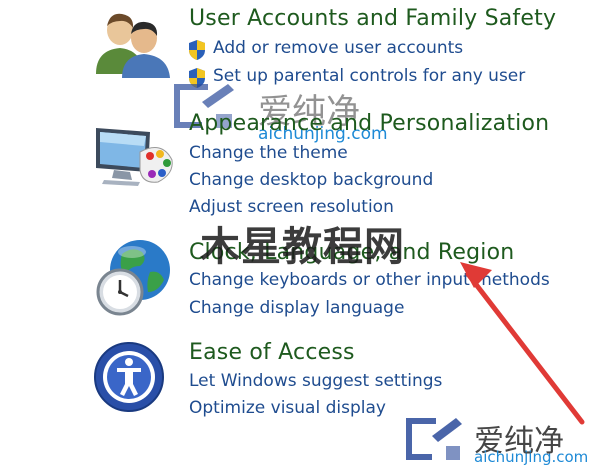 The height and width of the screenshot is (471, 600). Describe the element at coordinates (197, 50) in the screenshot. I see `uac-shield-icon` at that location.